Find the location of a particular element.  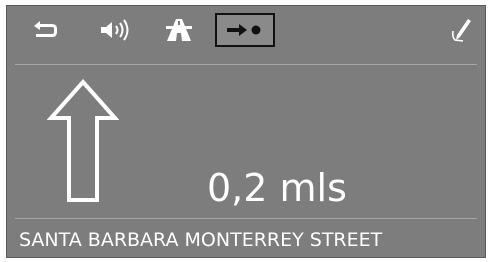

direction-arrow is located at coordinates (83, 141).